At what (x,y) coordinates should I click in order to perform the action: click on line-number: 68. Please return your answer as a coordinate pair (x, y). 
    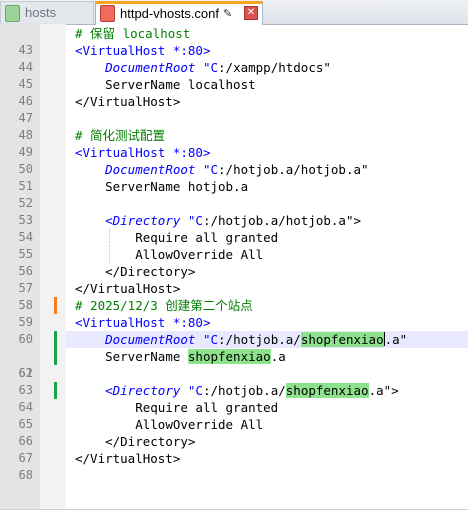
    Looking at the image, I should click on (25, 475).